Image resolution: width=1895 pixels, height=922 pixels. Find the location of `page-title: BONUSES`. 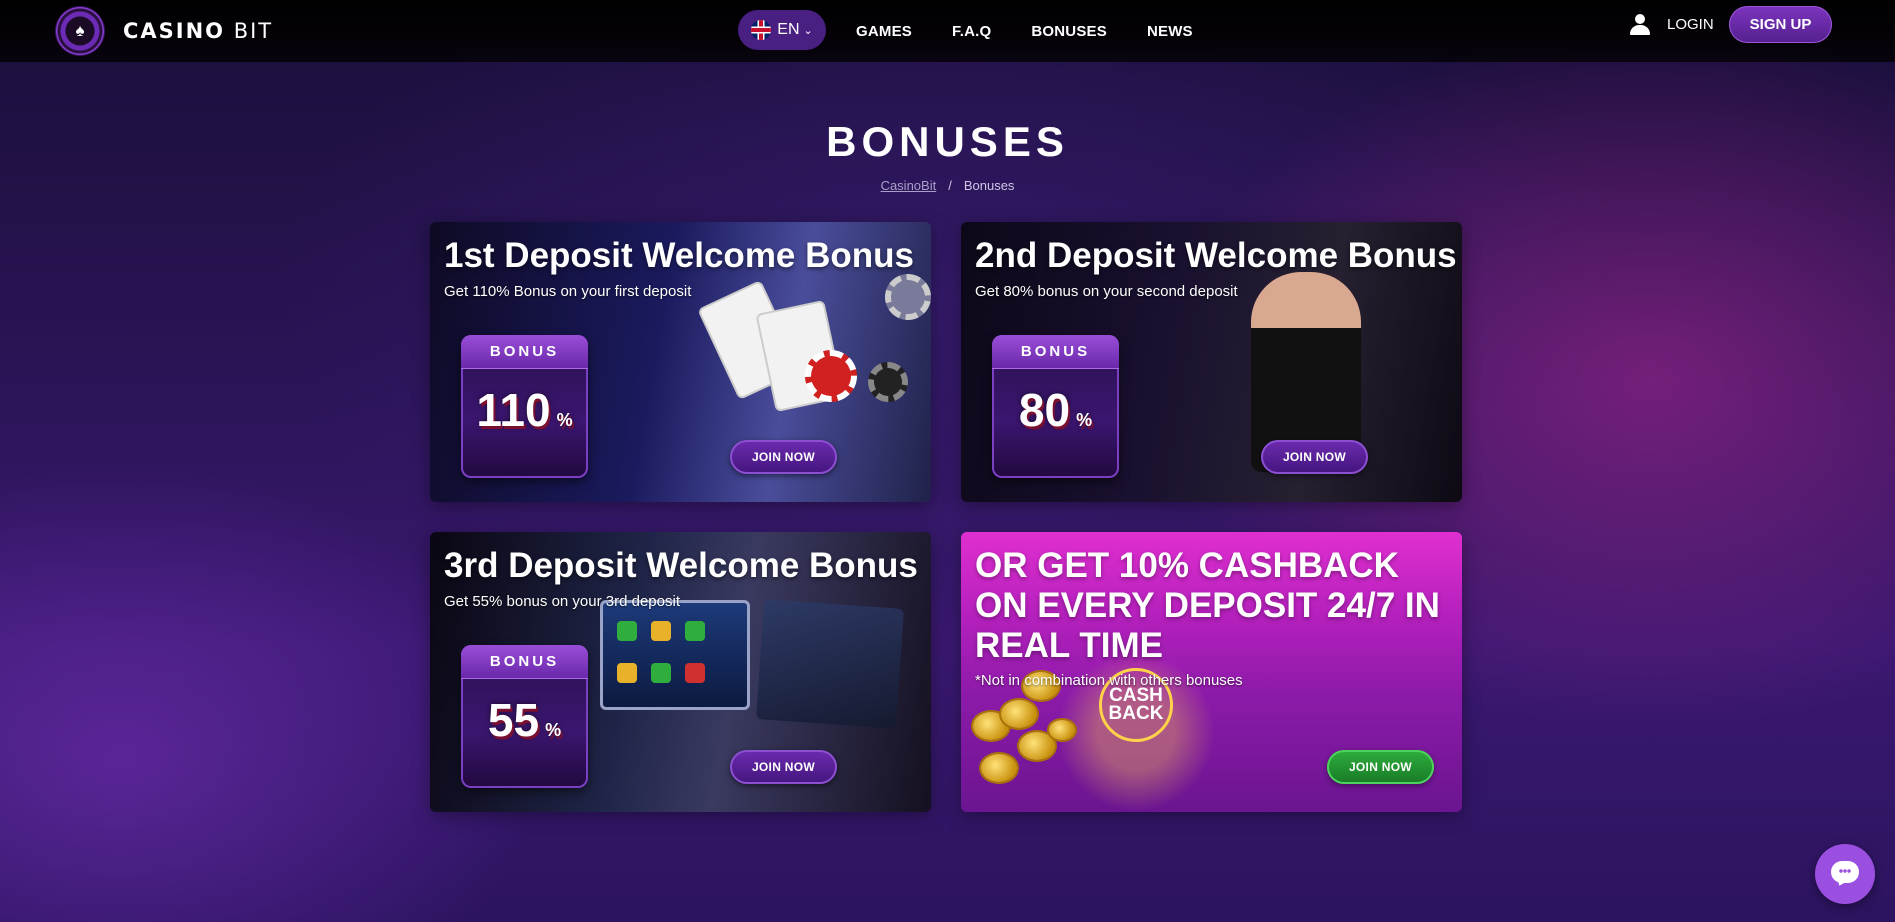

page-title: BONUSES is located at coordinates (947, 141).